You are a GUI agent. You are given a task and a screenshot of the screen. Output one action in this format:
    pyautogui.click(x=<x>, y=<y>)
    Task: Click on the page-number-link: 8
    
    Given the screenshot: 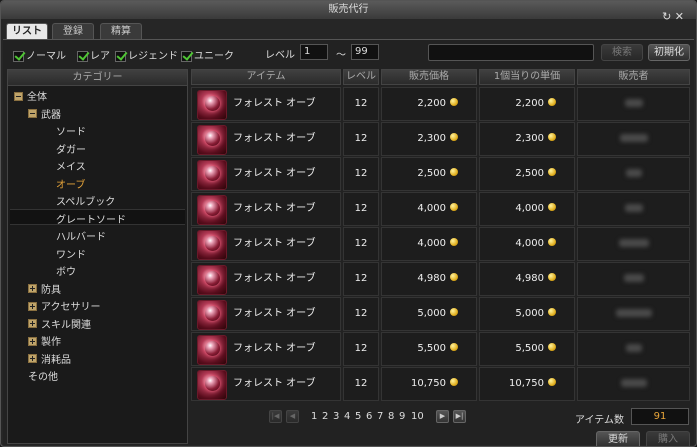 What is the action you would take?
    pyautogui.click(x=391, y=417)
    